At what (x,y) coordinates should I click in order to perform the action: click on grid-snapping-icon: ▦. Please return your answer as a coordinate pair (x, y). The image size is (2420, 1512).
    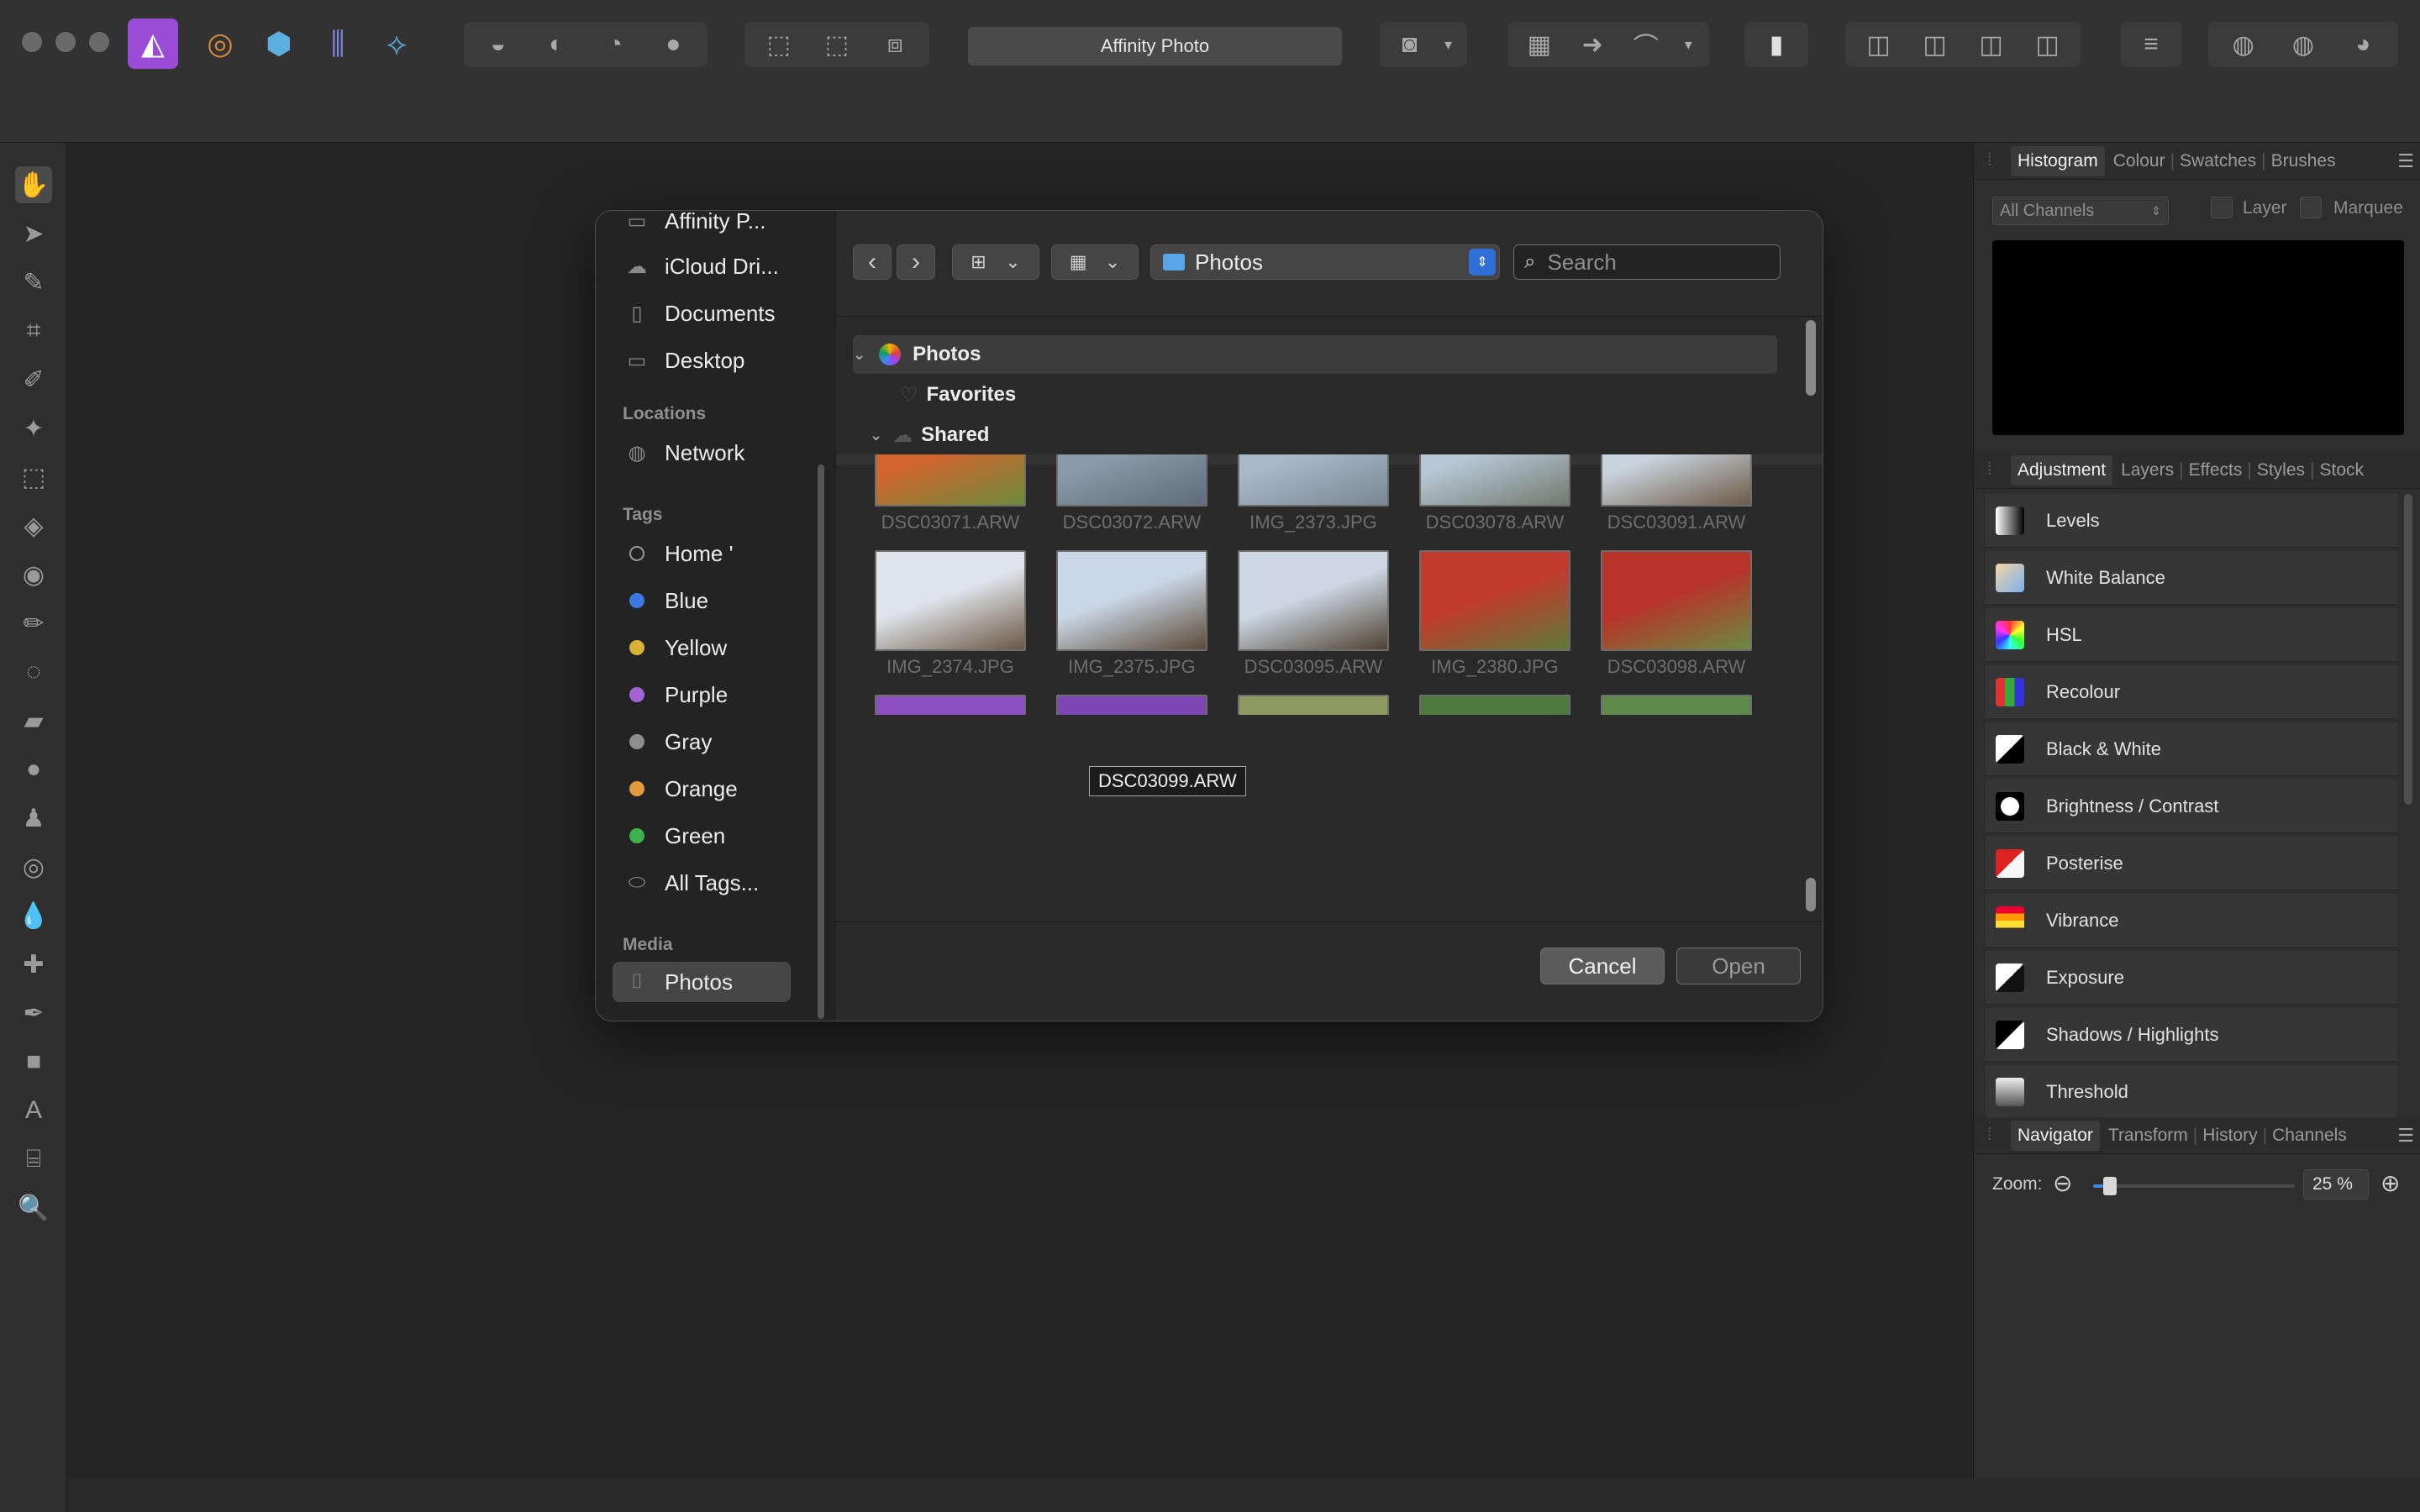
    Looking at the image, I should click on (1539, 44).